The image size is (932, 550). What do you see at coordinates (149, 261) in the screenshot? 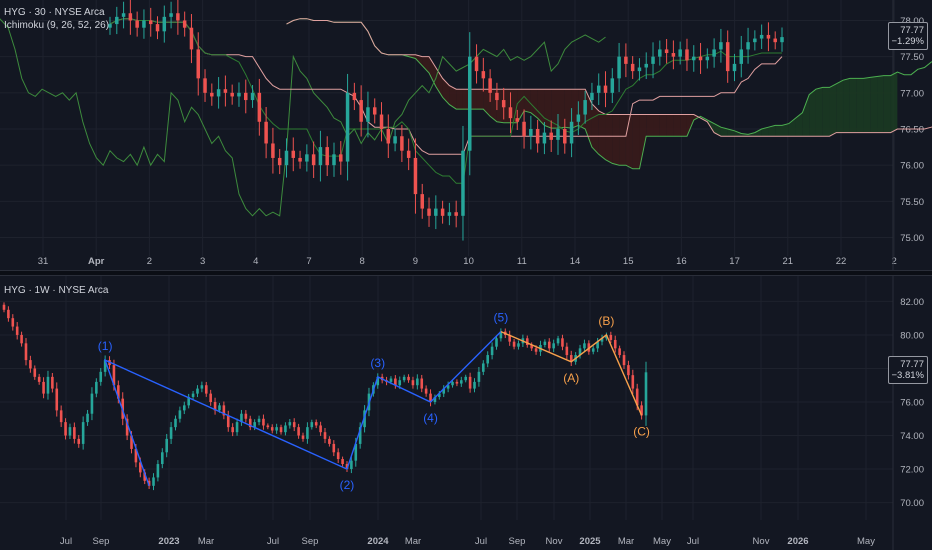
I see `x-tick-label: 2` at bounding box center [149, 261].